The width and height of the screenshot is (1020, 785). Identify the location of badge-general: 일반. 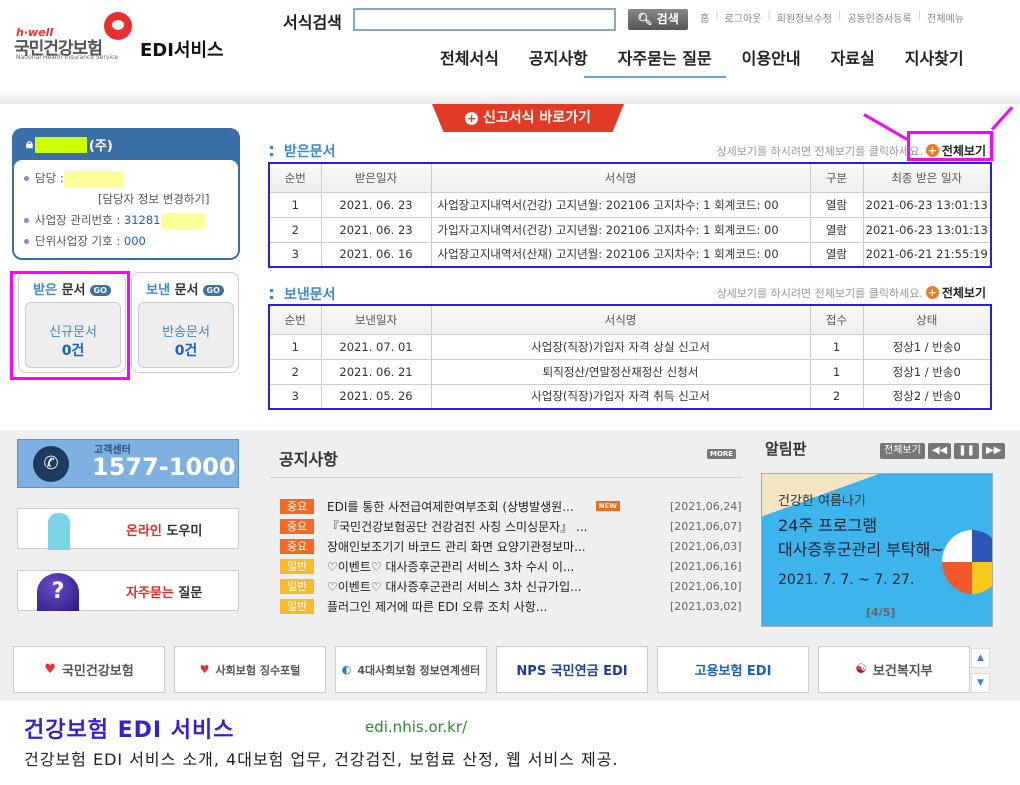
(297, 606).